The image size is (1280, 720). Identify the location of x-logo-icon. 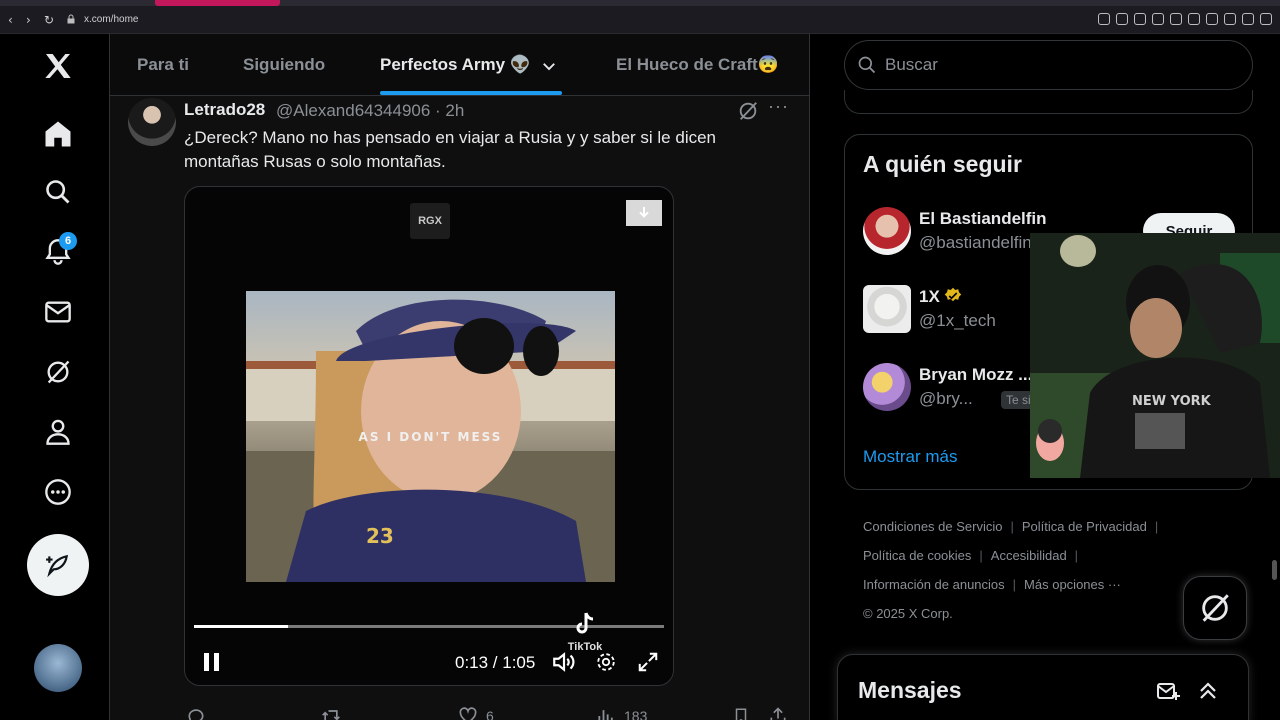
(58, 66).